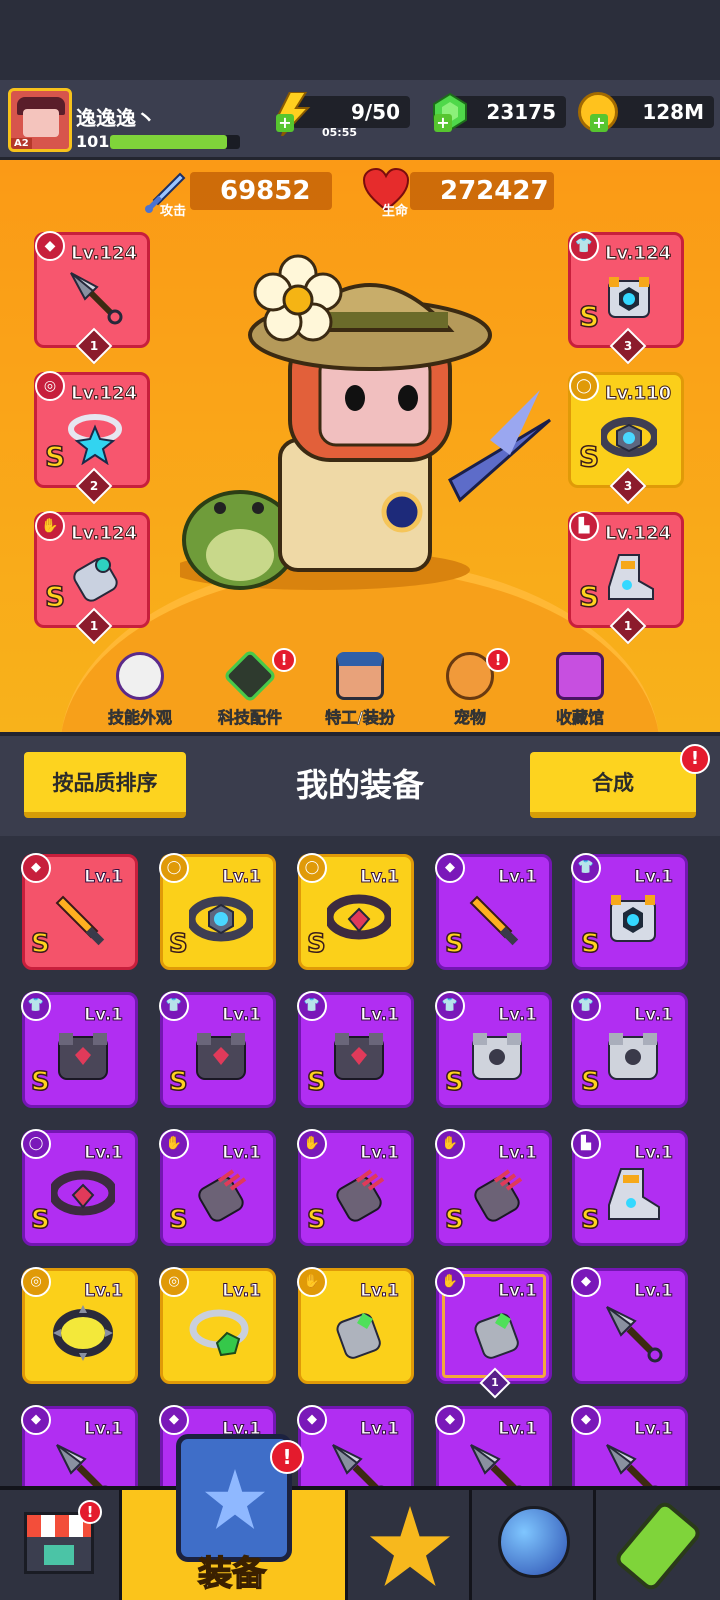 The width and height of the screenshot is (720, 1600). I want to click on menu-agent-costume: 特工/装扮, so click(360, 690).